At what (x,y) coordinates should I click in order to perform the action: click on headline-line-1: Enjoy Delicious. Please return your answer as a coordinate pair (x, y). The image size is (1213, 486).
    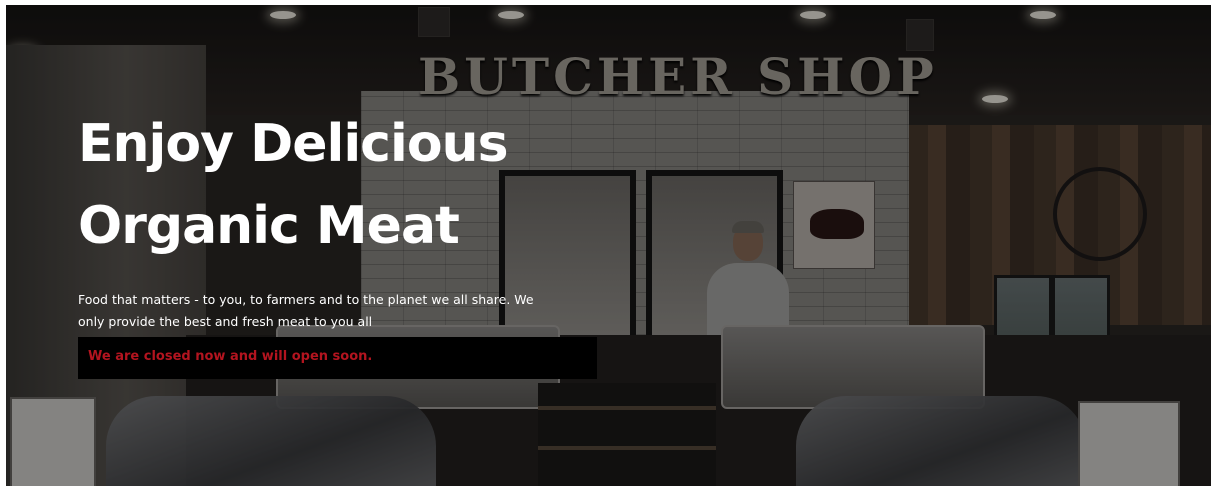
    Looking at the image, I should click on (293, 144).